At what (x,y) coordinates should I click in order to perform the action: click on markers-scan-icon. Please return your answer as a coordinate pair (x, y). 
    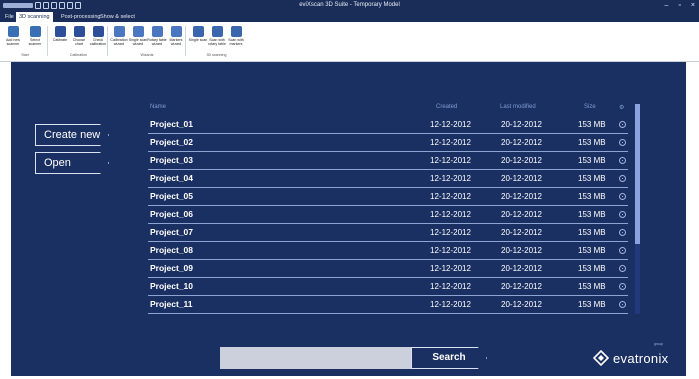
    Looking at the image, I should click on (236, 31).